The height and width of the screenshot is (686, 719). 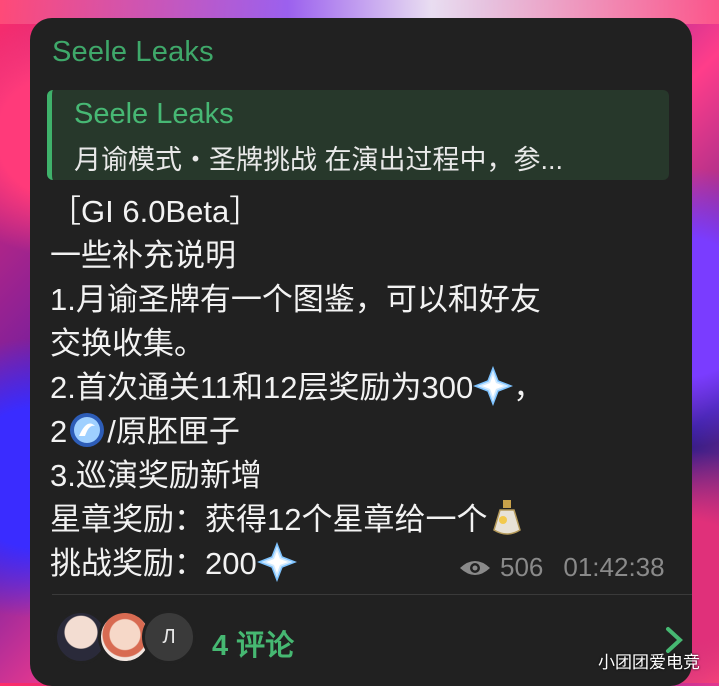 I want to click on message-line-text: 2.首次通关11和12层奖励为300, so click(x=262, y=387).